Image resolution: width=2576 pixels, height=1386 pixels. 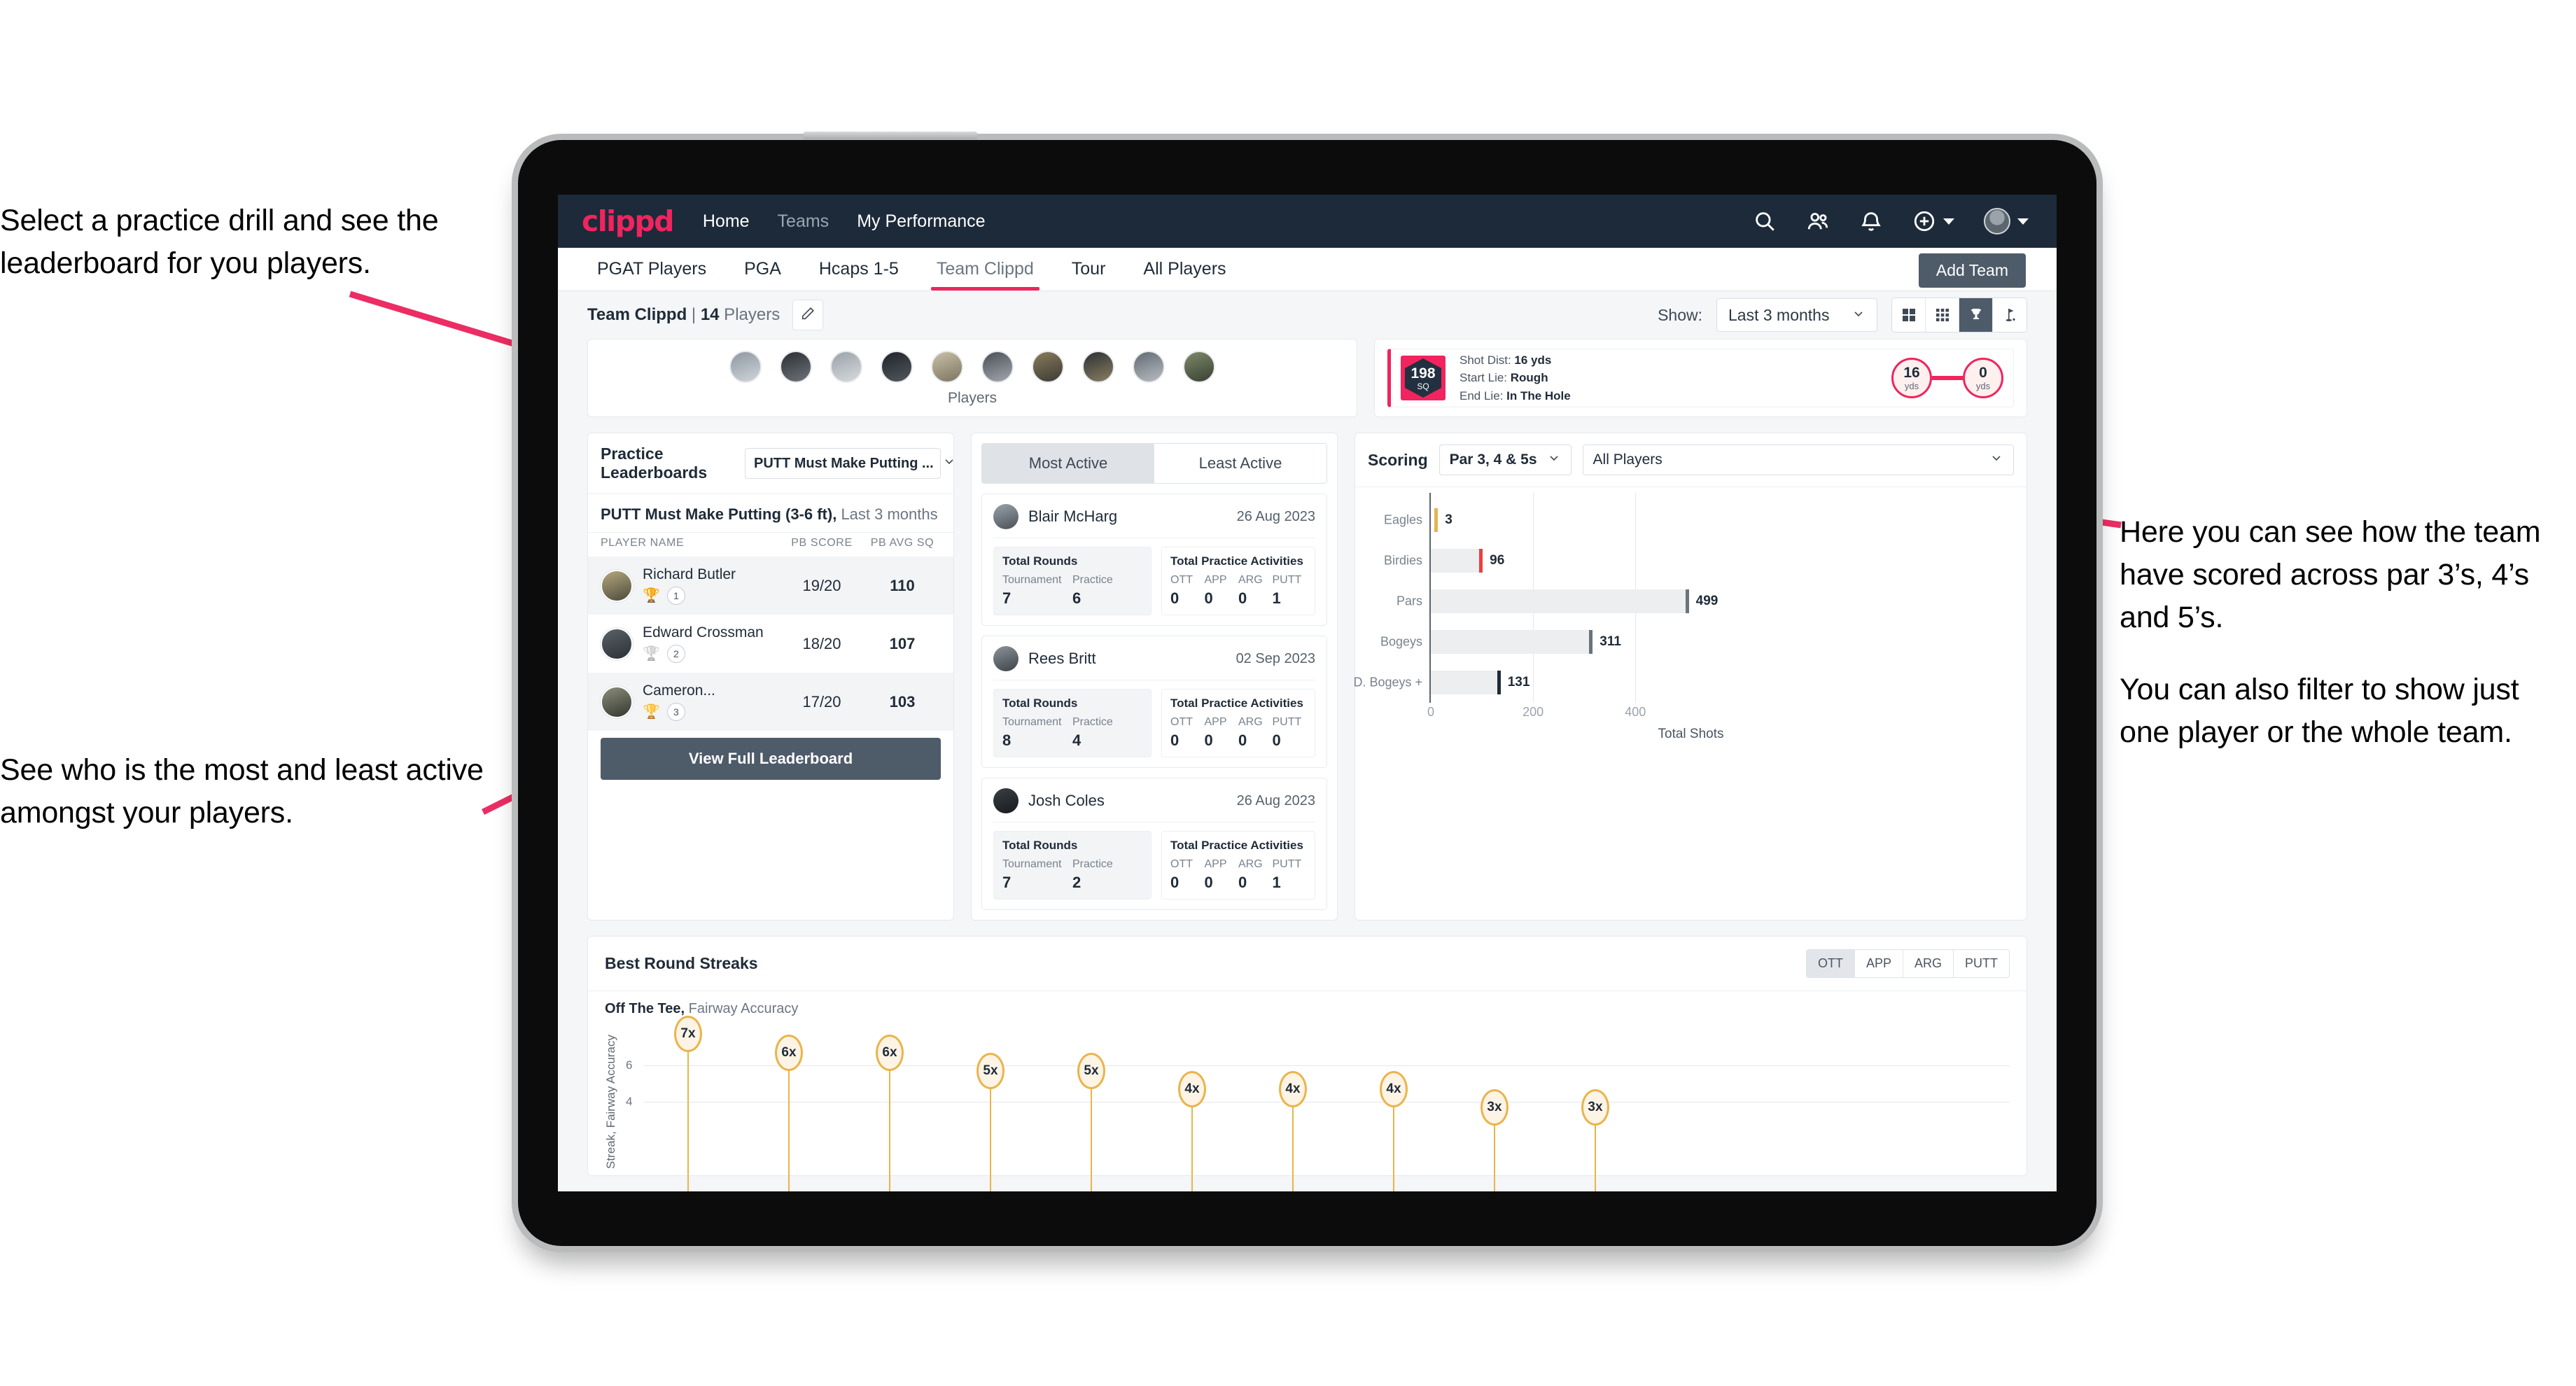 I want to click on par-filter-select: Par 3, 4 & 5s, so click(x=1505, y=459).